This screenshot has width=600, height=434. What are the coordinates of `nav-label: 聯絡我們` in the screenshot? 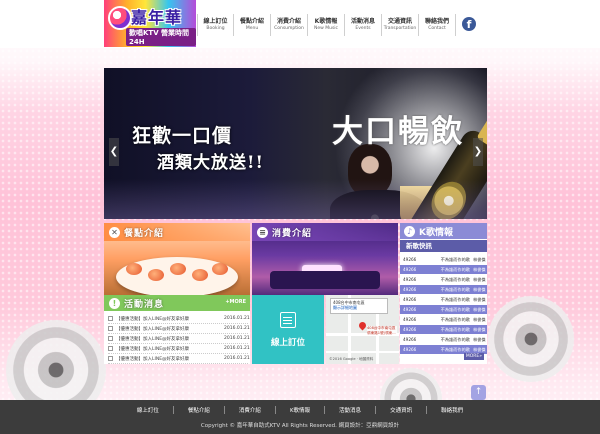 It's located at (436, 21).